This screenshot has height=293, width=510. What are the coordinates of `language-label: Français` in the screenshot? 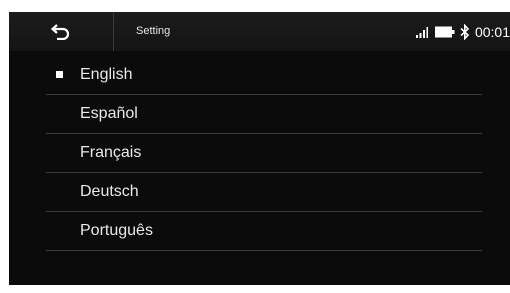 It's located at (111, 152).